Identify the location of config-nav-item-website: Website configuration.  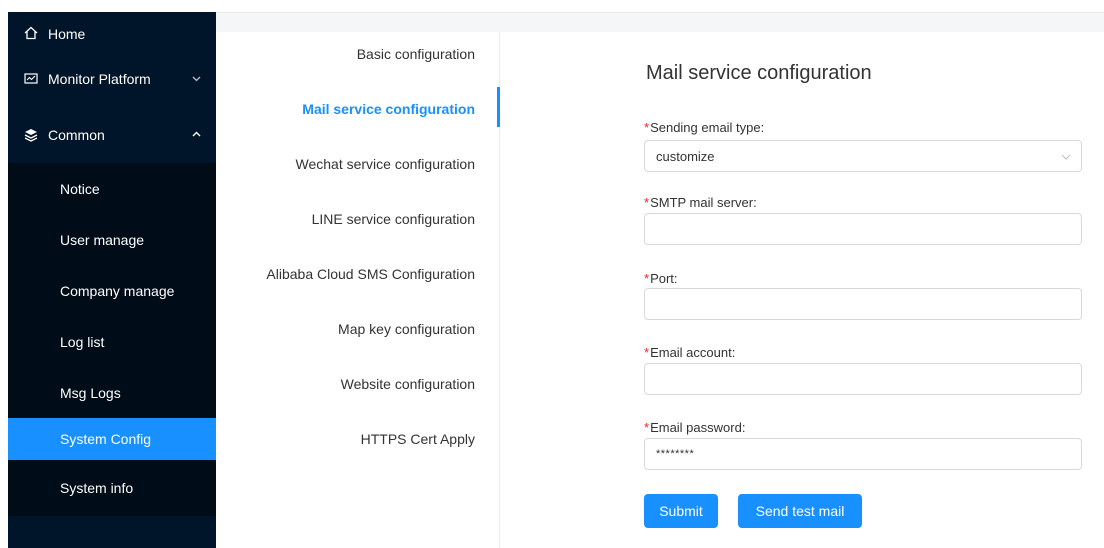
(408, 384).